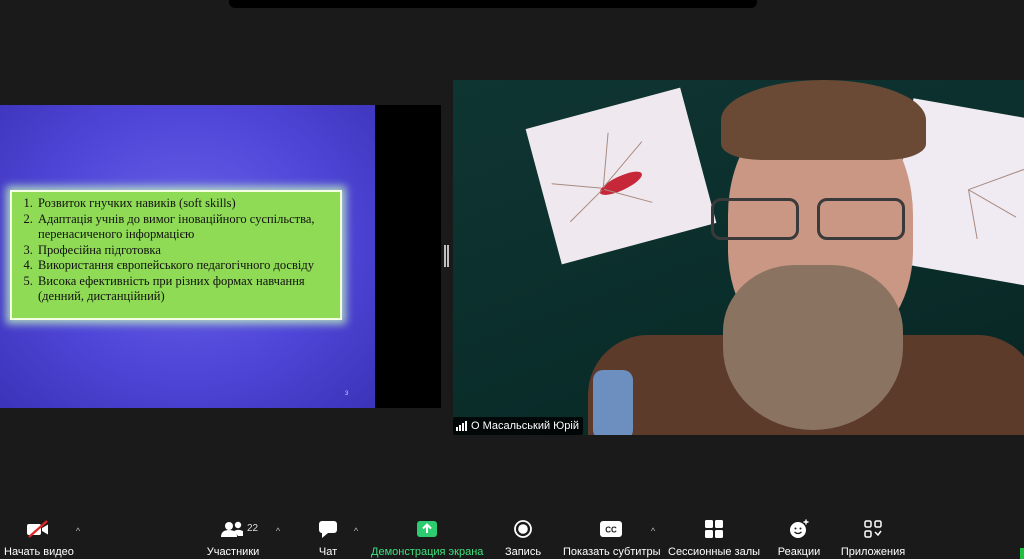  I want to click on apps-button: Приложения, so click(873, 537).